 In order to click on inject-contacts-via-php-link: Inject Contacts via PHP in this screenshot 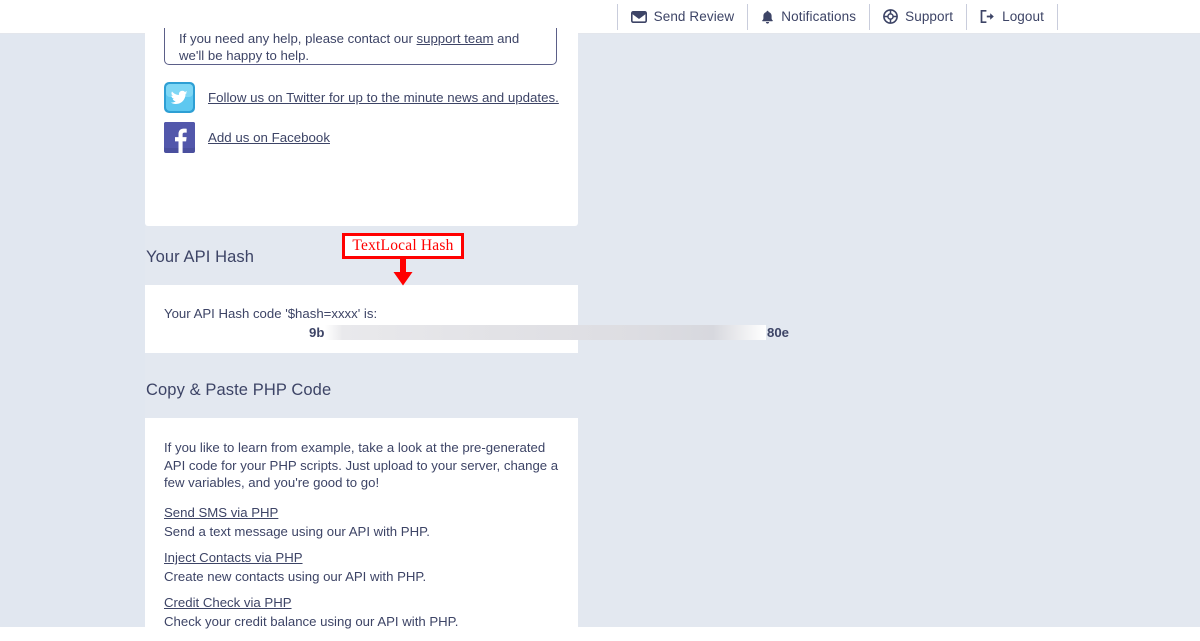, I will do `click(233, 558)`.